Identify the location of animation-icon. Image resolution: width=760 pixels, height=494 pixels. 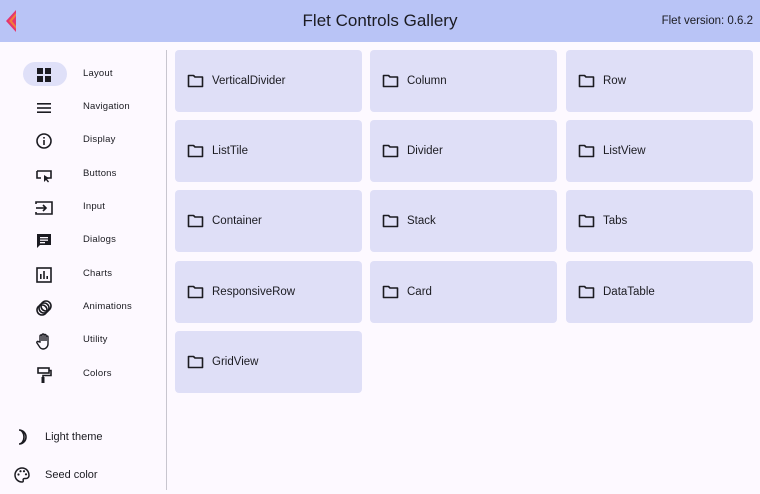
(44, 308).